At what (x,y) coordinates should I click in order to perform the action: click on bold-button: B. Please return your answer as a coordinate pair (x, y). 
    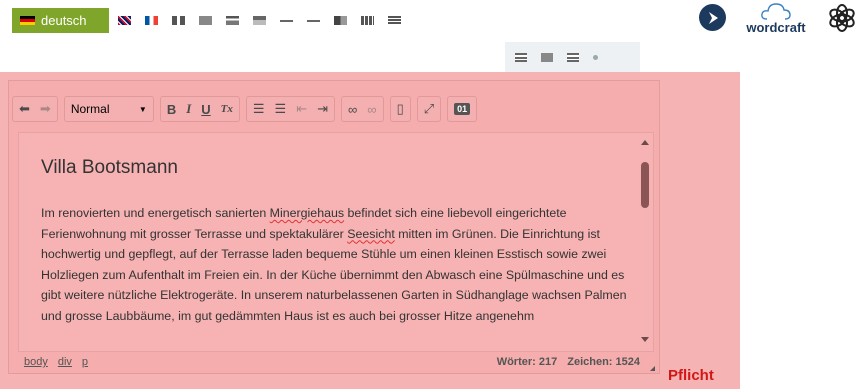
    Looking at the image, I should click on (171, 109).